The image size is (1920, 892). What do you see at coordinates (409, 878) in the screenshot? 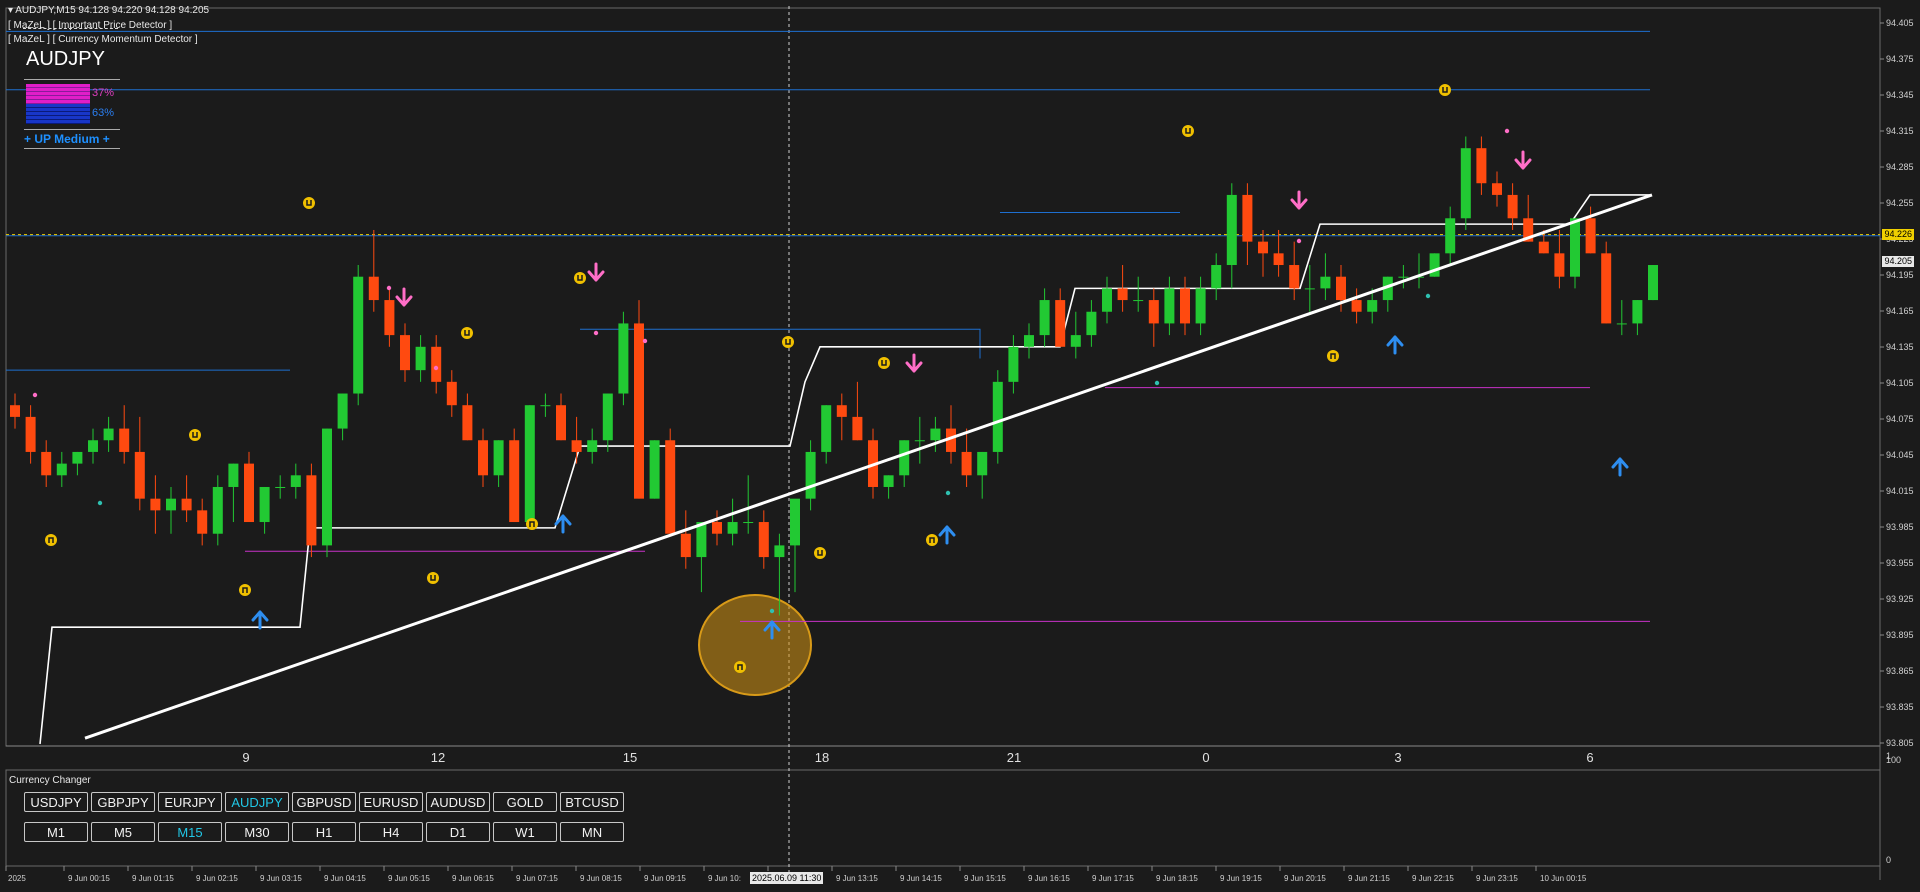
I see `time-axis-label: 9 Jun 05:15` at bounding box center [409, 878].